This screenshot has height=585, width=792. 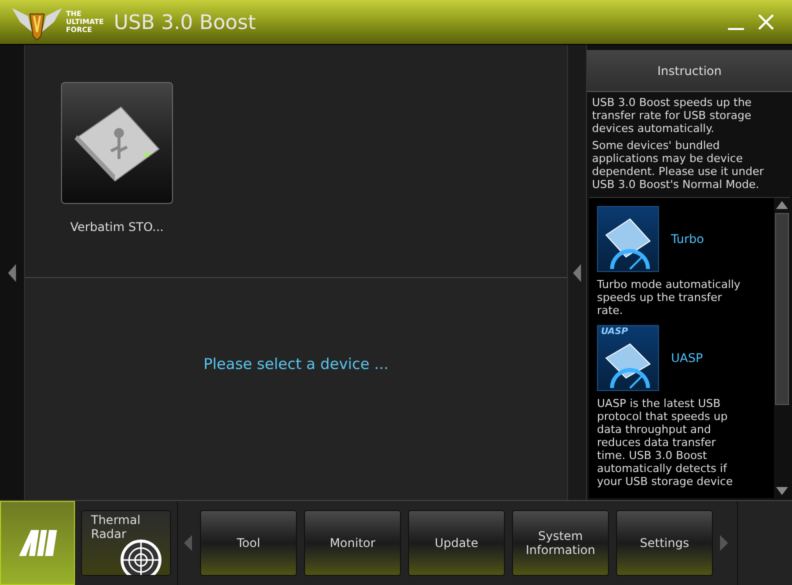 I want to click on badge-label: UASP, so click(x=614, y=332).